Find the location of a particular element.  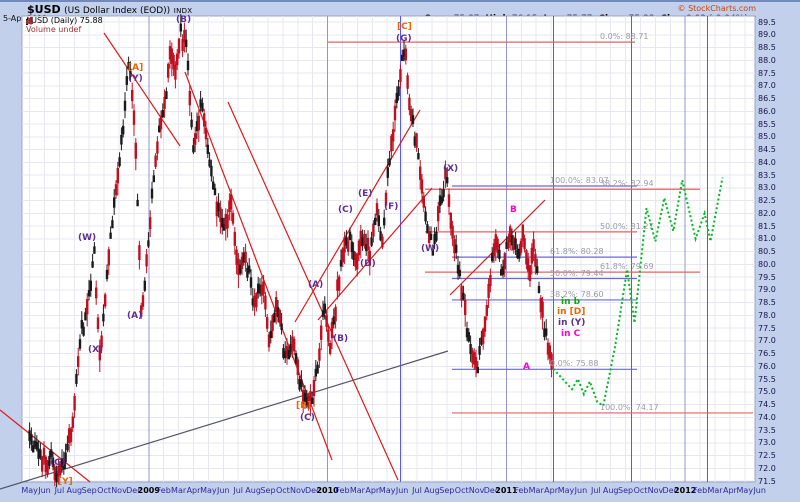

price-tick-label: 78.5 is located at coordinates (767, 302).